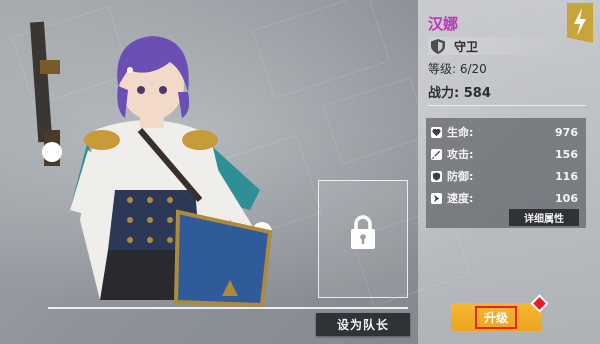 This screenshot has width=600, height=344. I want to click on detail-attributes-button: 详细属性, so click(544, 217).